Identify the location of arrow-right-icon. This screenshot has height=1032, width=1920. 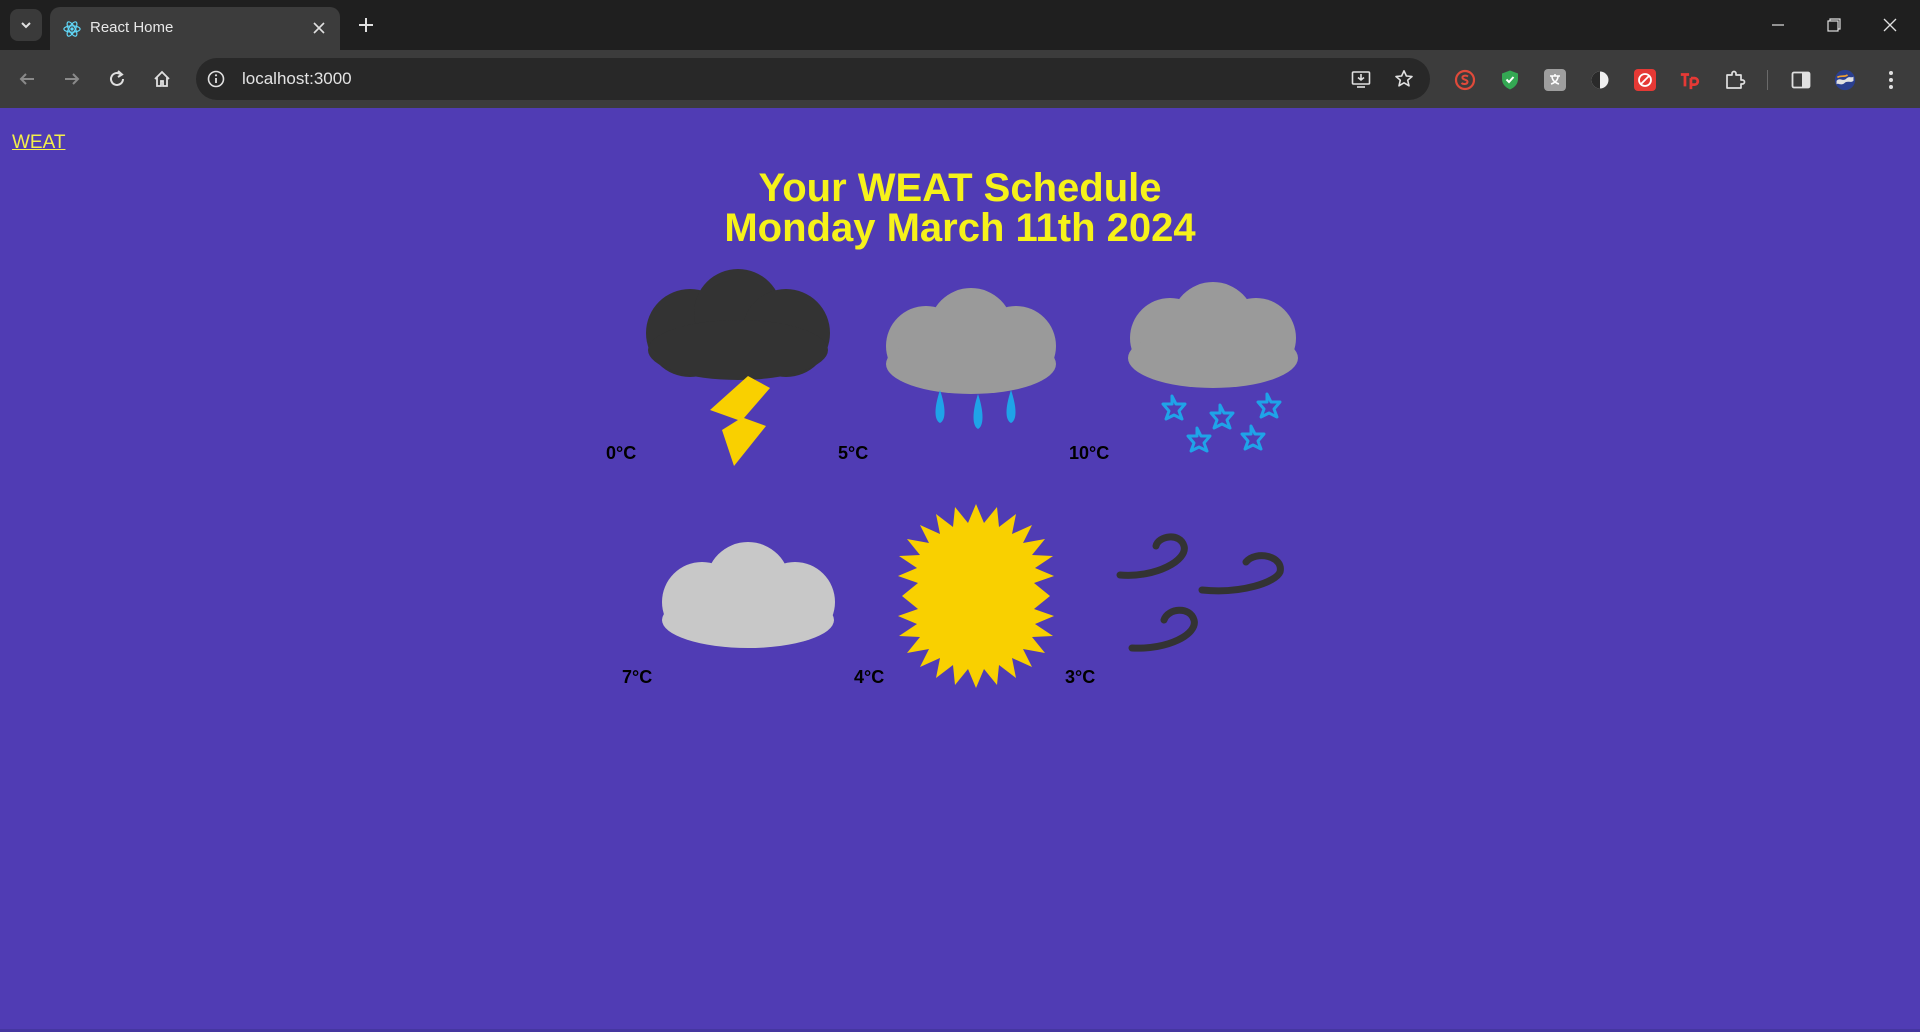
(72, 79).